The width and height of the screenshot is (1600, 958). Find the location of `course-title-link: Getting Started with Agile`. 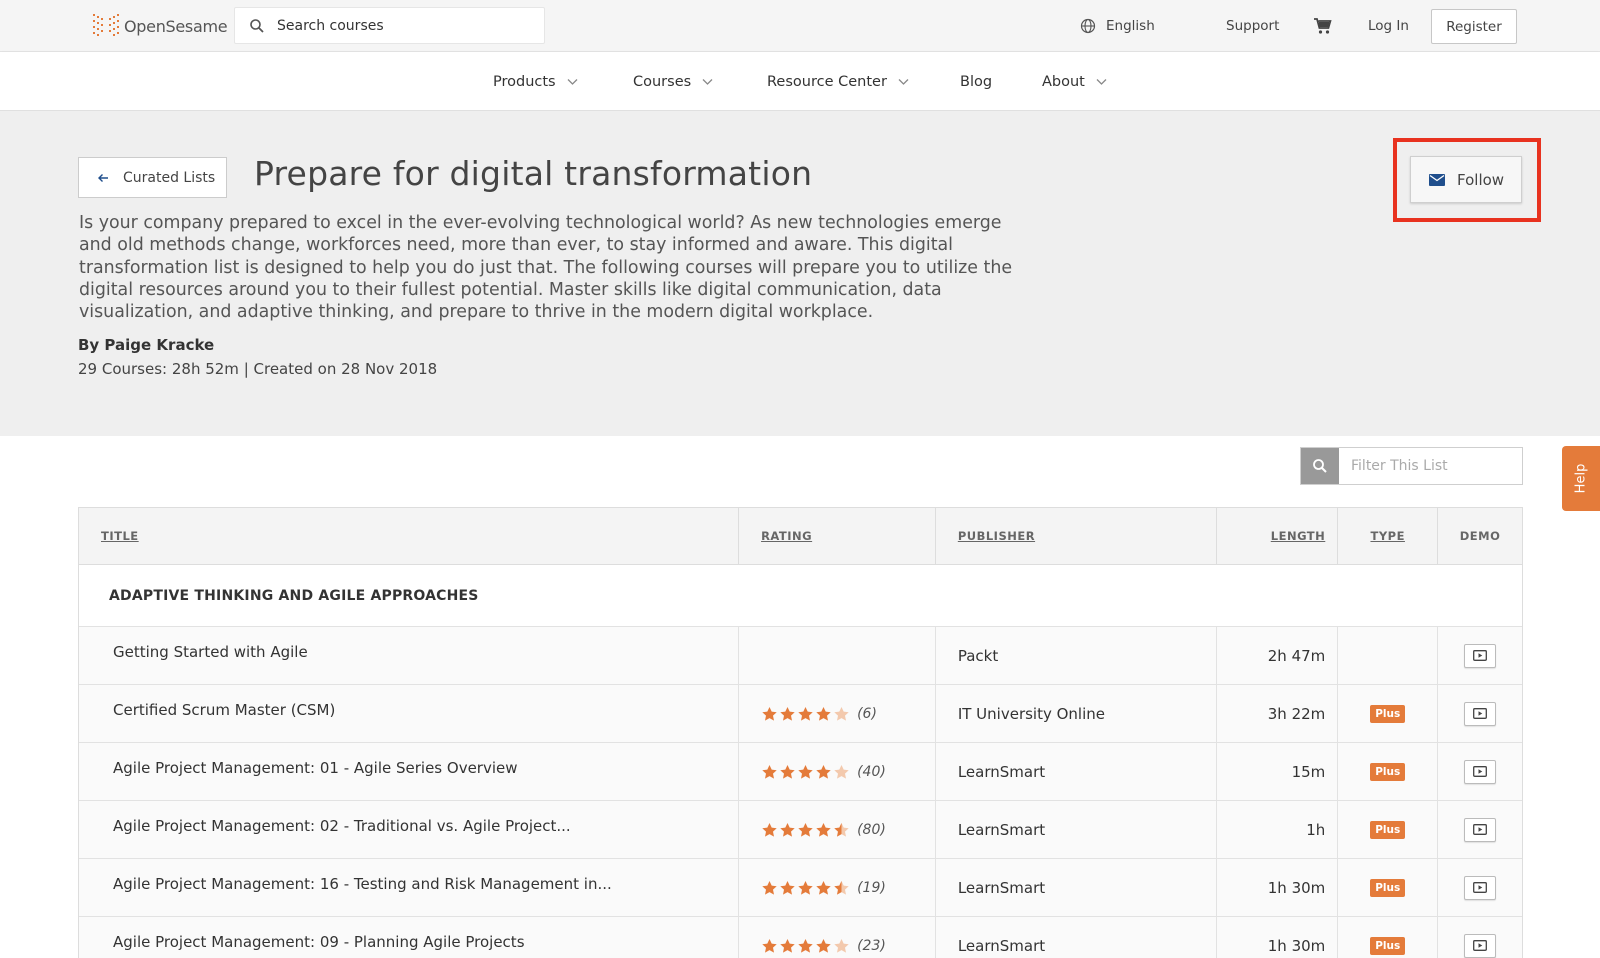

course-title-link: Getting Started with Agile is located at coordinates (210, 652).